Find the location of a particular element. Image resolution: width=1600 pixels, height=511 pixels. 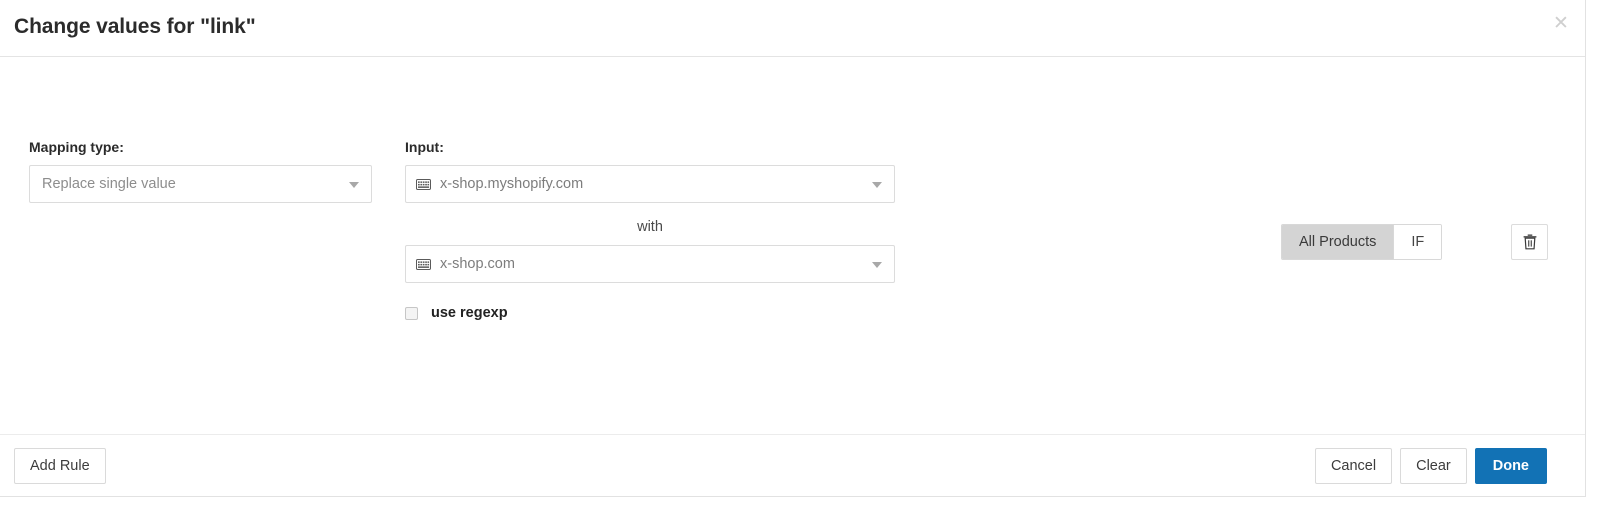

clear-button: Clear is located at coordinates (1433, 466).